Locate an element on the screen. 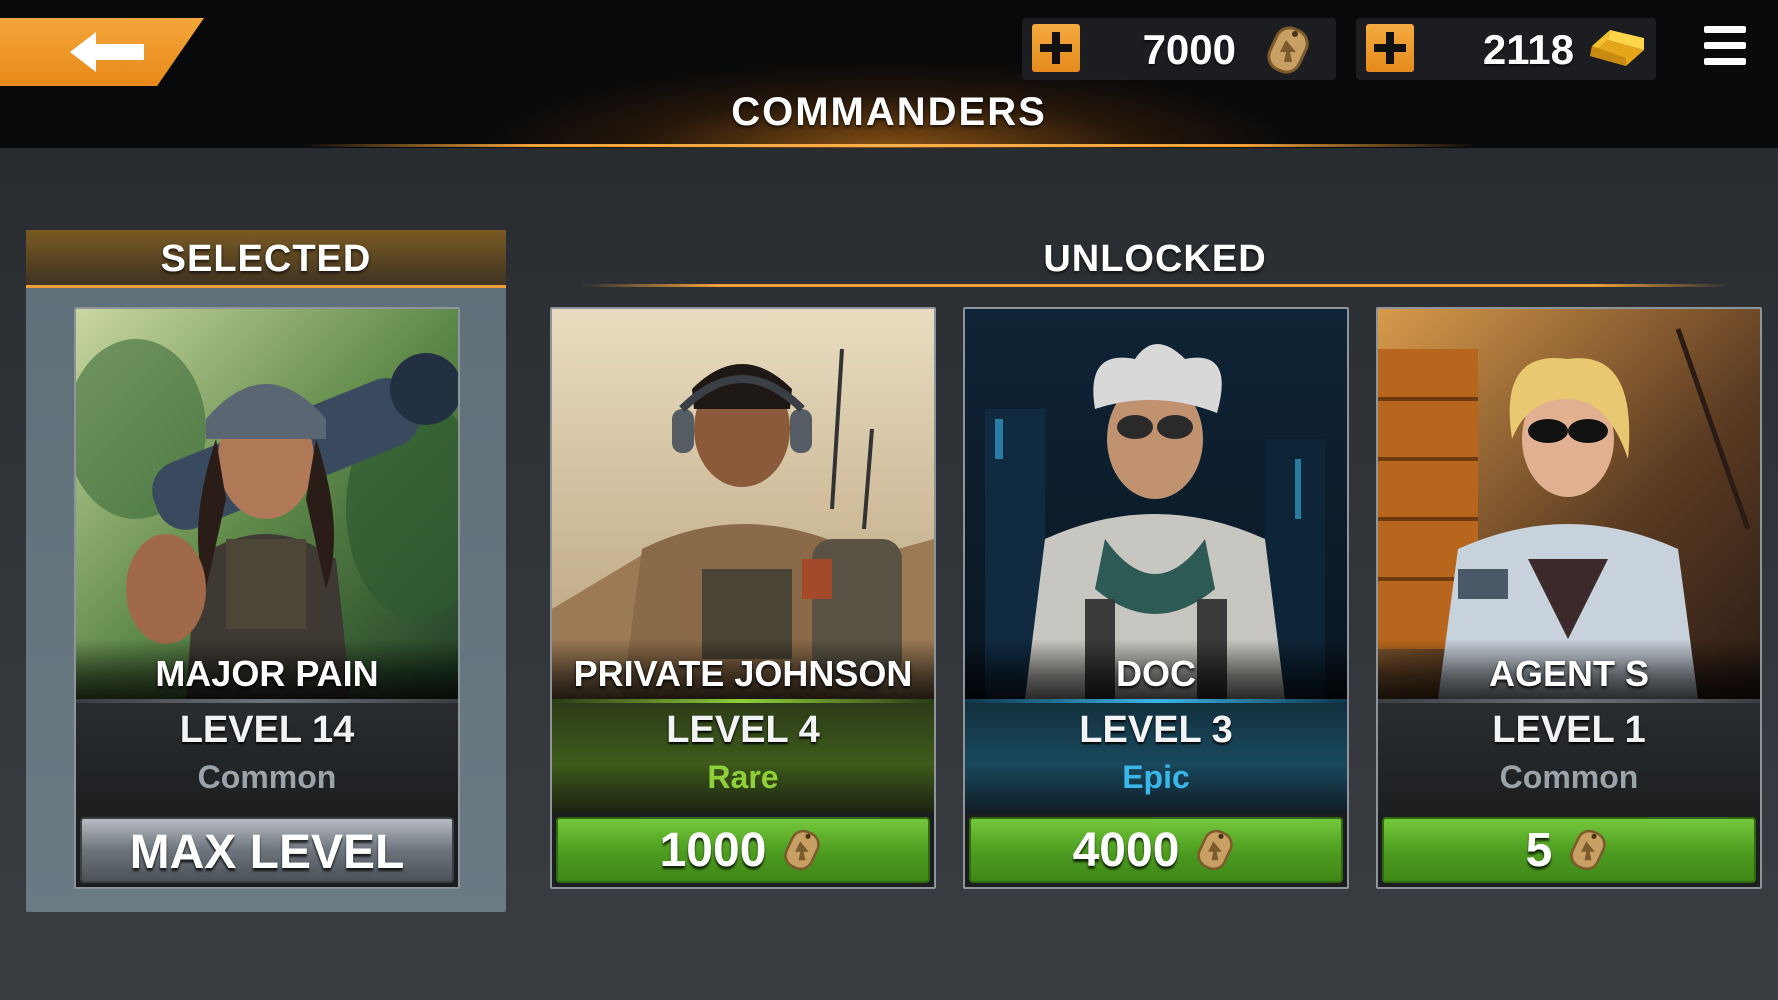  max-level-label: MAX LEVEL is located at coordinates (267, 852).